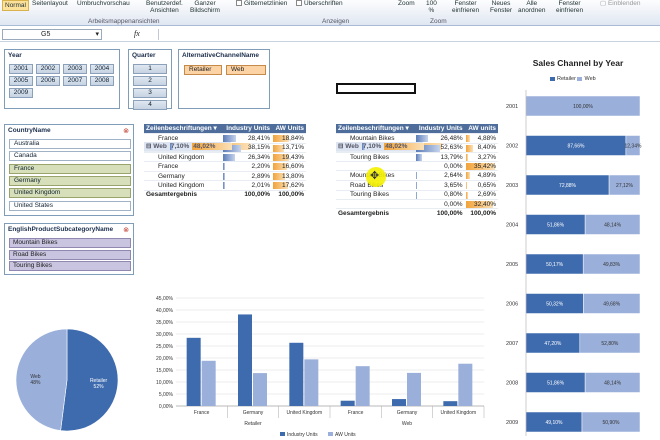 The width and height of the screenshot is (660, 440). What do you see at coordinates (15, 5) in the screenshot?
I see `normal-view-button: Normal` at bounding box center [15, 5].